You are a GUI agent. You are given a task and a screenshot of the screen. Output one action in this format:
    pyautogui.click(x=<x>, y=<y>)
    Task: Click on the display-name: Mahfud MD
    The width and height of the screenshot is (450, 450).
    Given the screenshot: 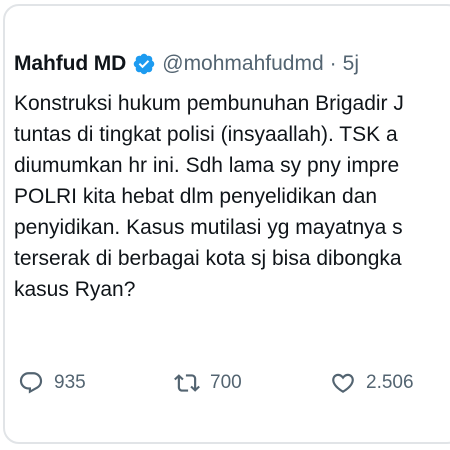 What is the action you would take?
    pyautogui.click(x=70, y=64)
    